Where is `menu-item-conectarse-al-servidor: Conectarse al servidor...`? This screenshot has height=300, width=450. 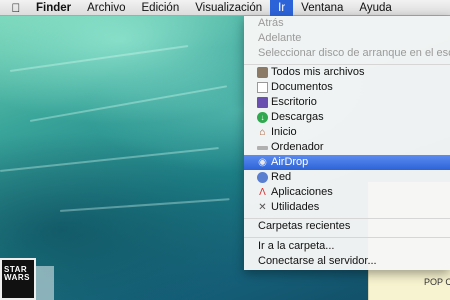
menu-item-conectarse-al-servidor: Conectarse al servidor... is located at coordinates (347, 261).